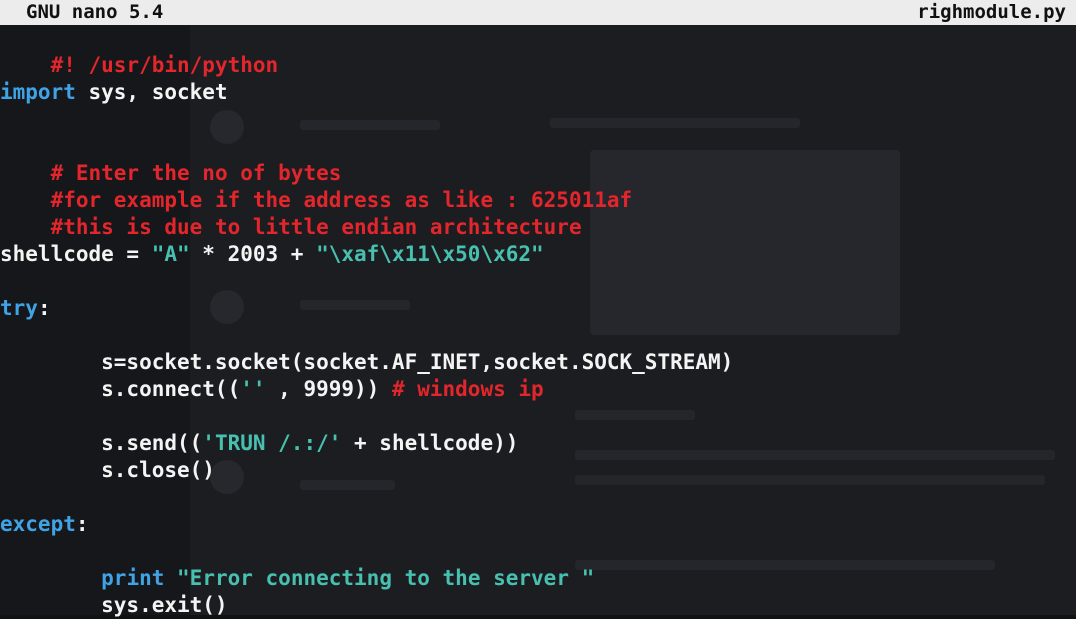 The width and height of the screenshot is (1076, 619). I want to click on string-literal: "A", so click(170, 254).